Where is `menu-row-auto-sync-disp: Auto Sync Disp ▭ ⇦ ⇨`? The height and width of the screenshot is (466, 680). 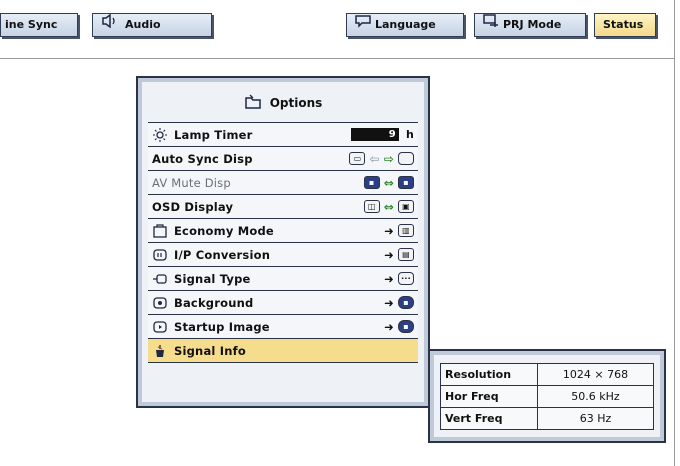
menu-row-auto-sync-disp: Auto Sync Disp ▭ ⇦ ⇨ is located at coordinates (283, 159).